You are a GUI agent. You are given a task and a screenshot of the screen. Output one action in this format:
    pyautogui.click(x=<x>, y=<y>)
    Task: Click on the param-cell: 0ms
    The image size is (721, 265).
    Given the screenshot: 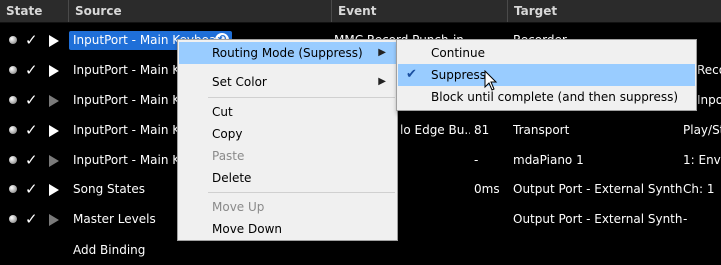 What is the action you would take?
    pyautogui.click(x=491, y=189)
    